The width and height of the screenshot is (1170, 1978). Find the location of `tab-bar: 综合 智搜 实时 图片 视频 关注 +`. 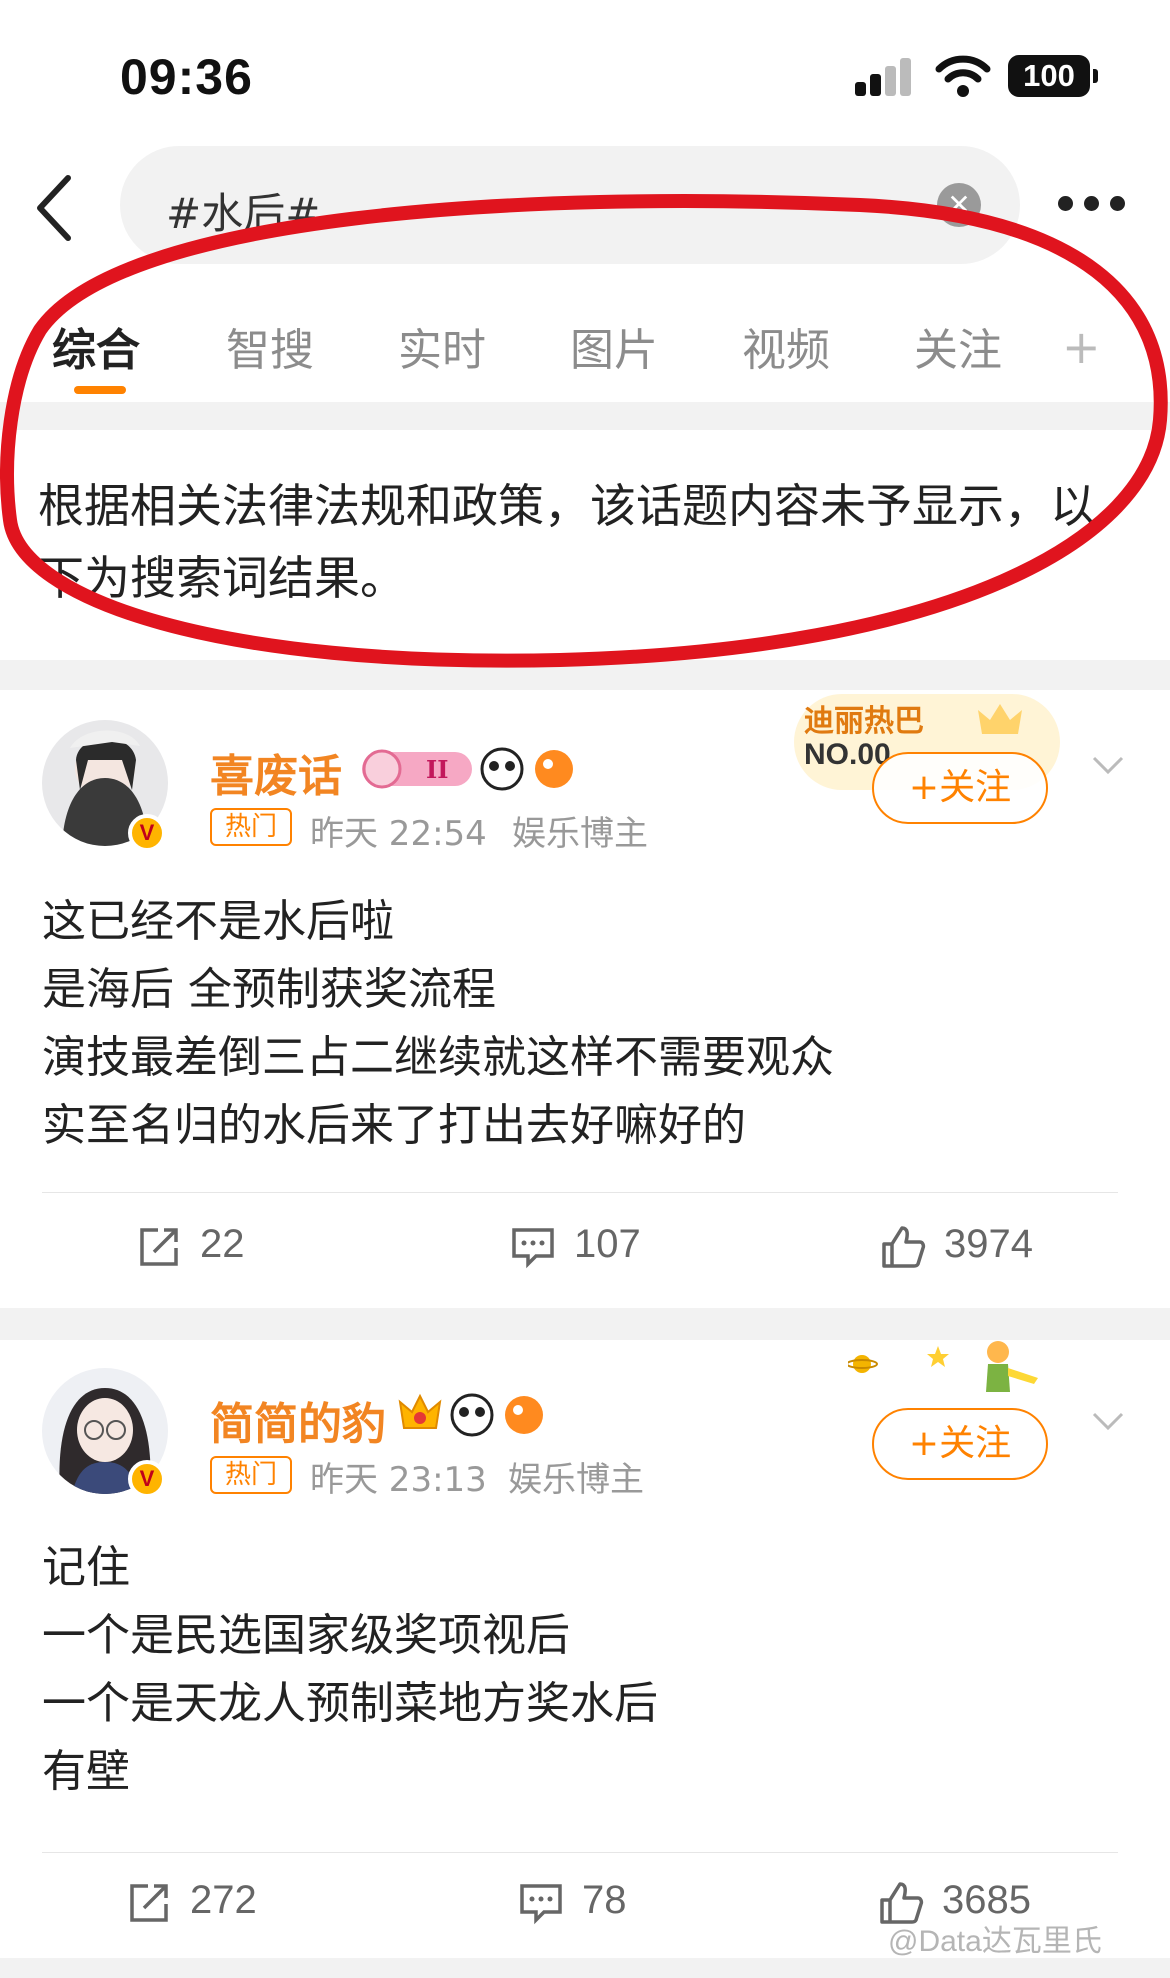

tab-bar: 综合 智搜 实时 图片 视频 关注 + is located at coordinates (585, 350).